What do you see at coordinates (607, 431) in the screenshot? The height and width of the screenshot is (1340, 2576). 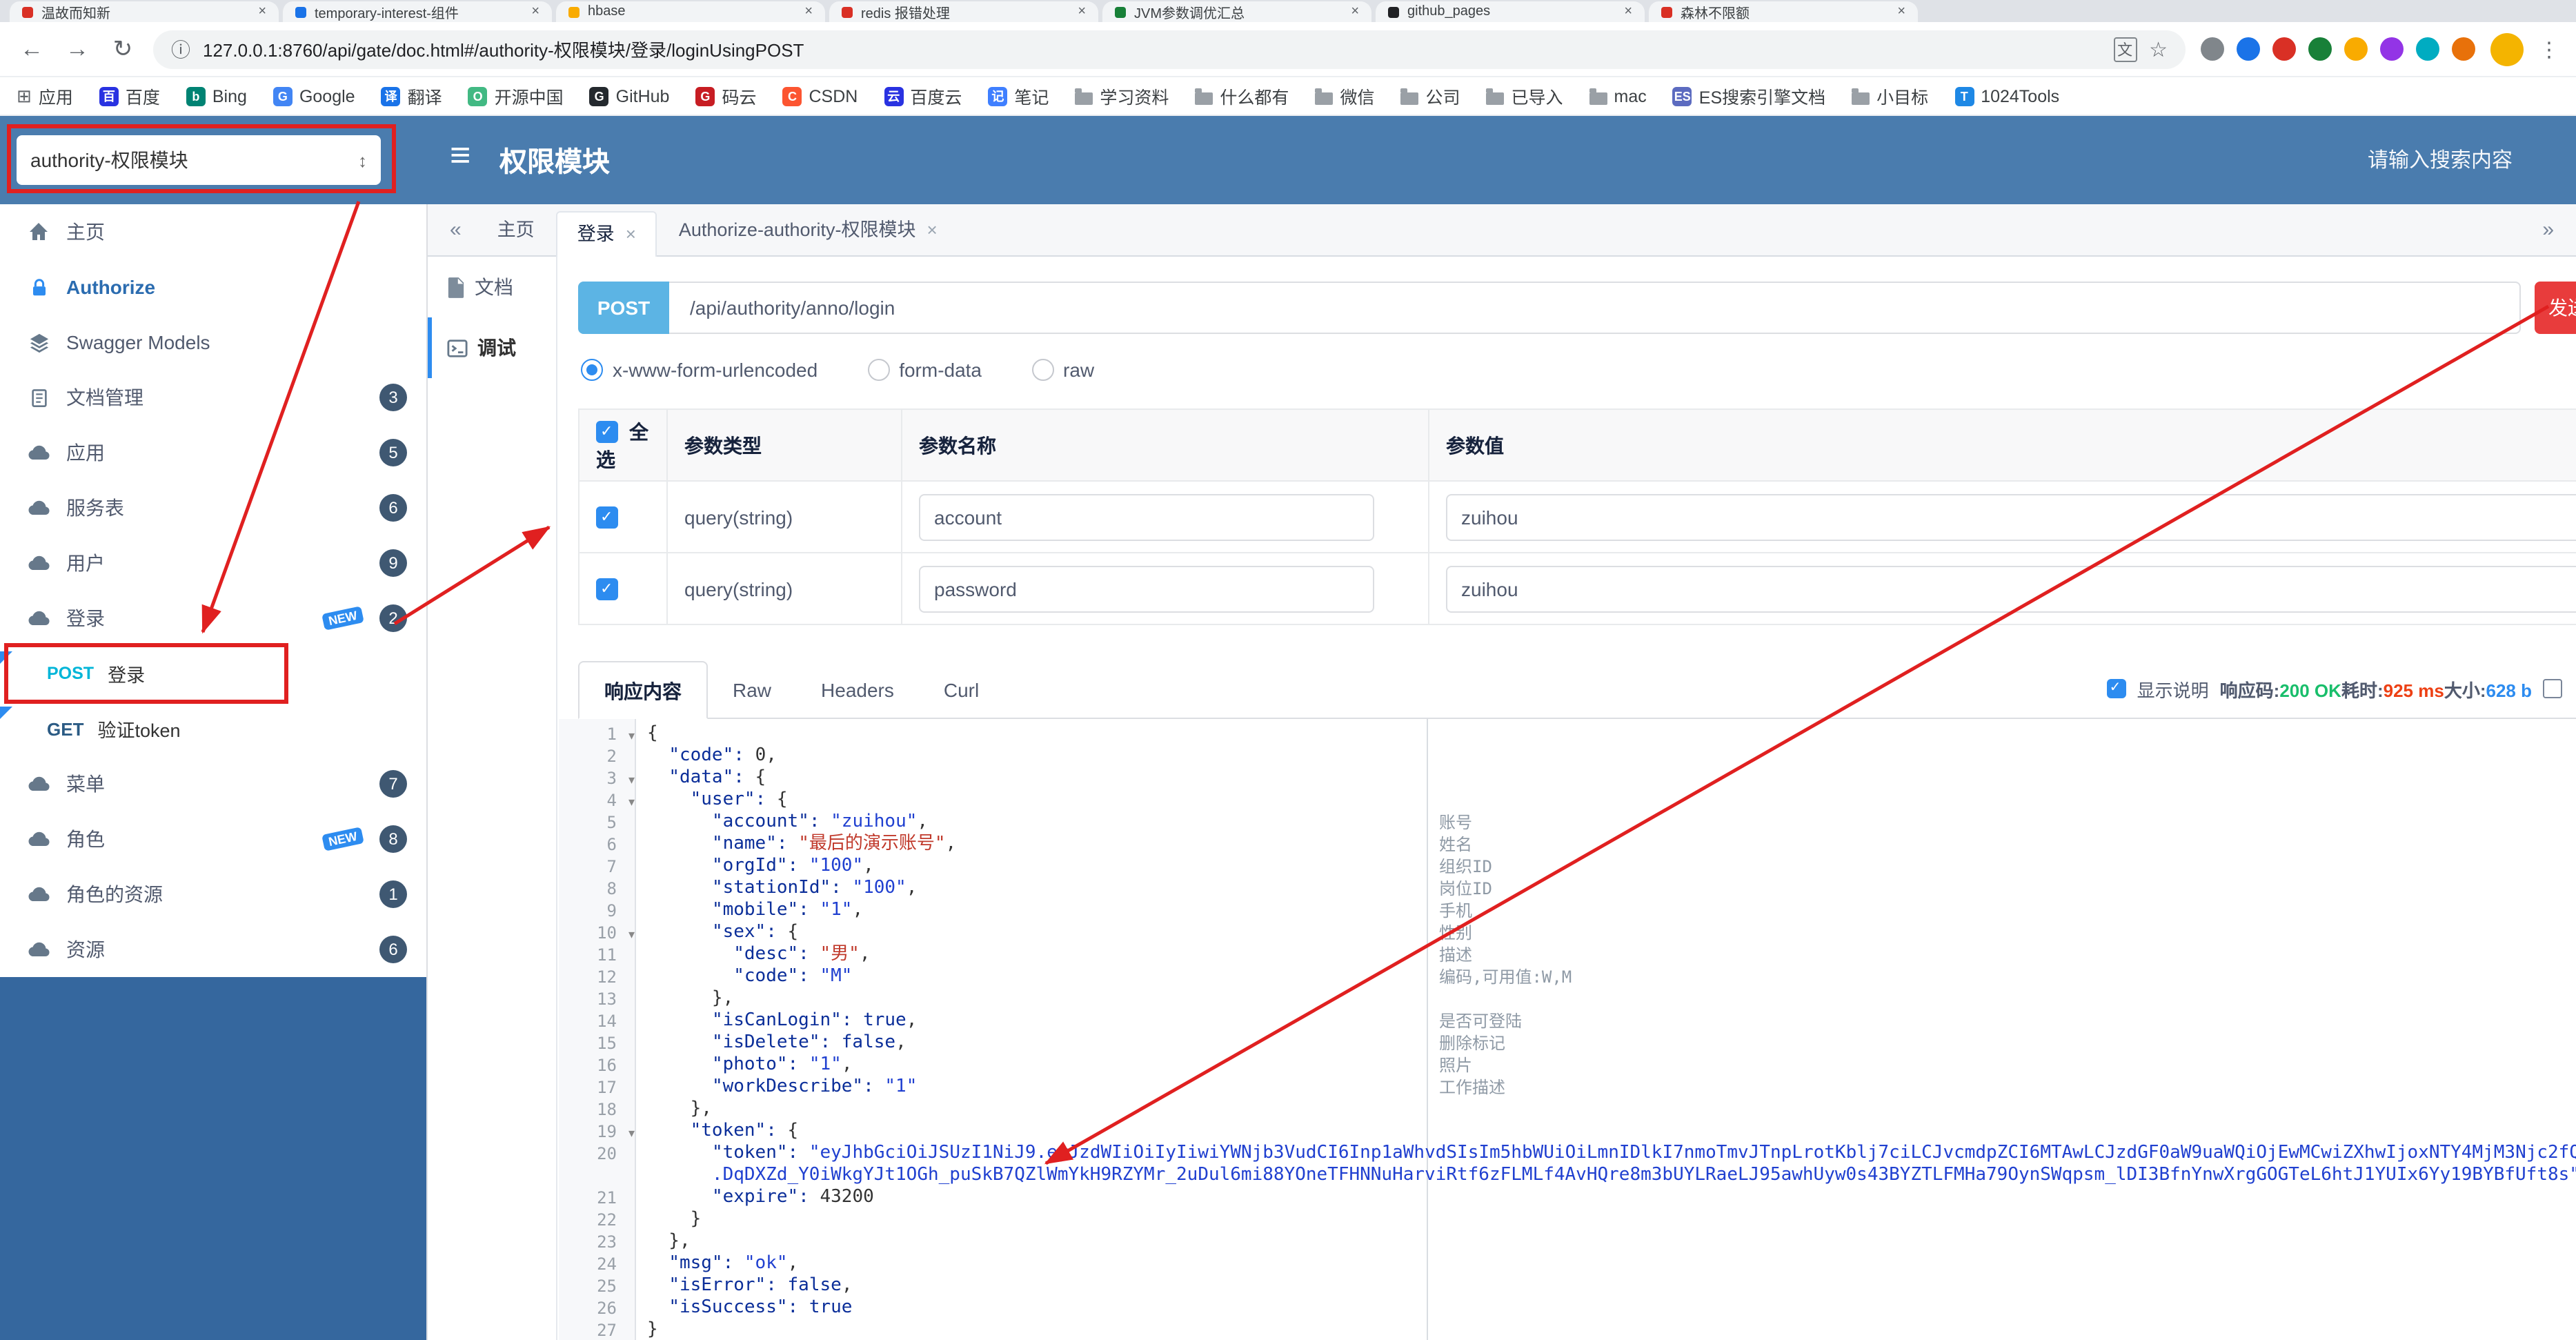 I see `select-all-checkbox: ✓` at bounding box center [607, 431].